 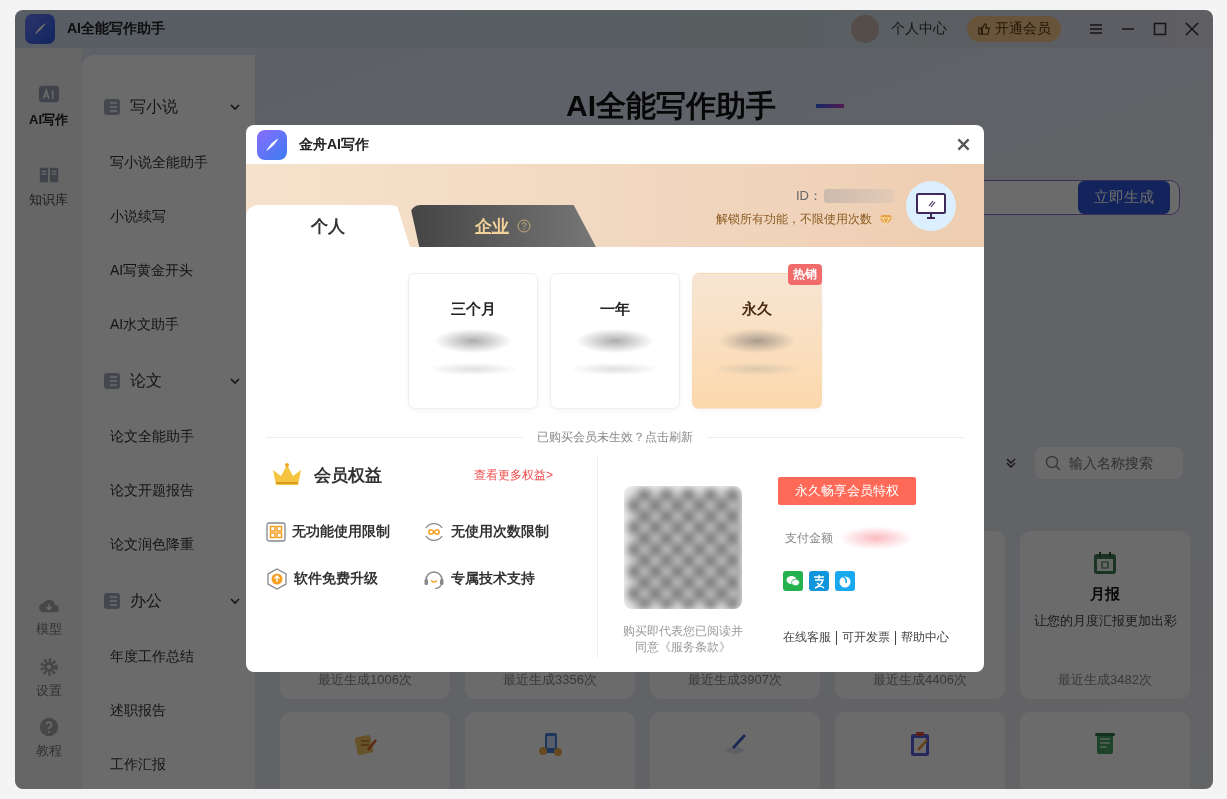 I want to click on computer-avatar-icon, so click(x=931, y=205).